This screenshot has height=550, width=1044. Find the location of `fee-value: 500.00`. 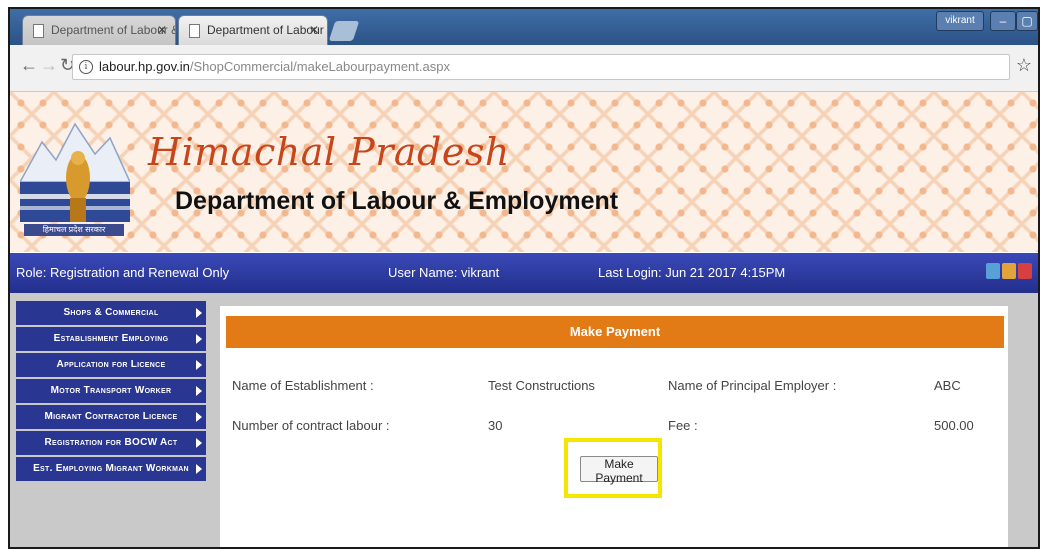

fee-value: 500.00 is located at coordinates (954, 425).